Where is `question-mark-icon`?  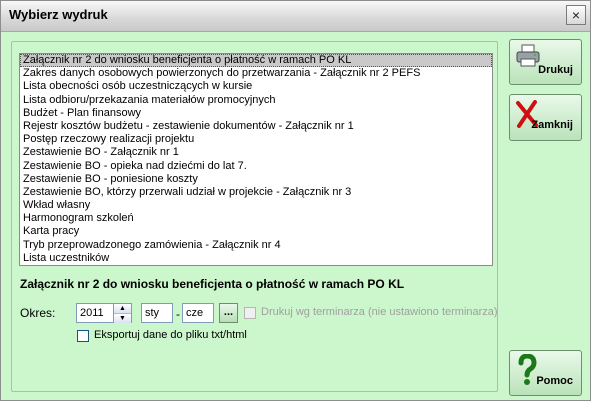
question-mark-icon is located at coordinates (527, 369).